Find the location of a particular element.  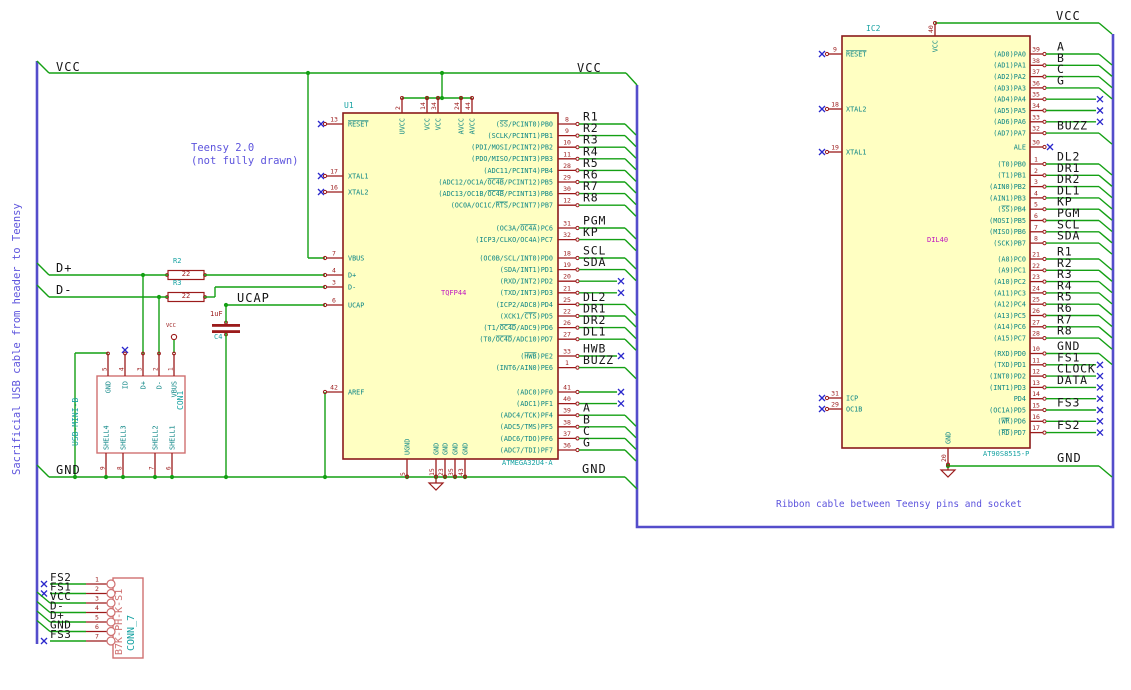

usb-ref: CON1 is located at coordinates (180, 400).